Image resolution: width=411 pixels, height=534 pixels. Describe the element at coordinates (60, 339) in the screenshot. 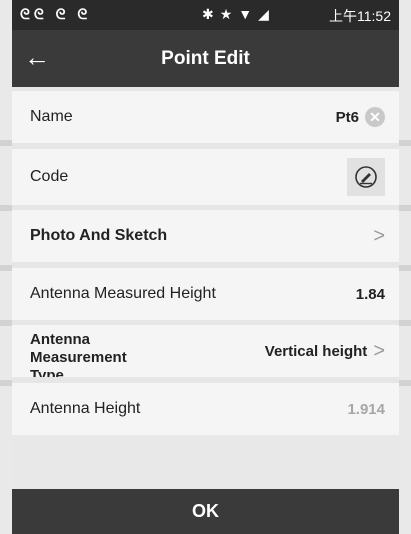

I see `label-line: Antenna` at that location.